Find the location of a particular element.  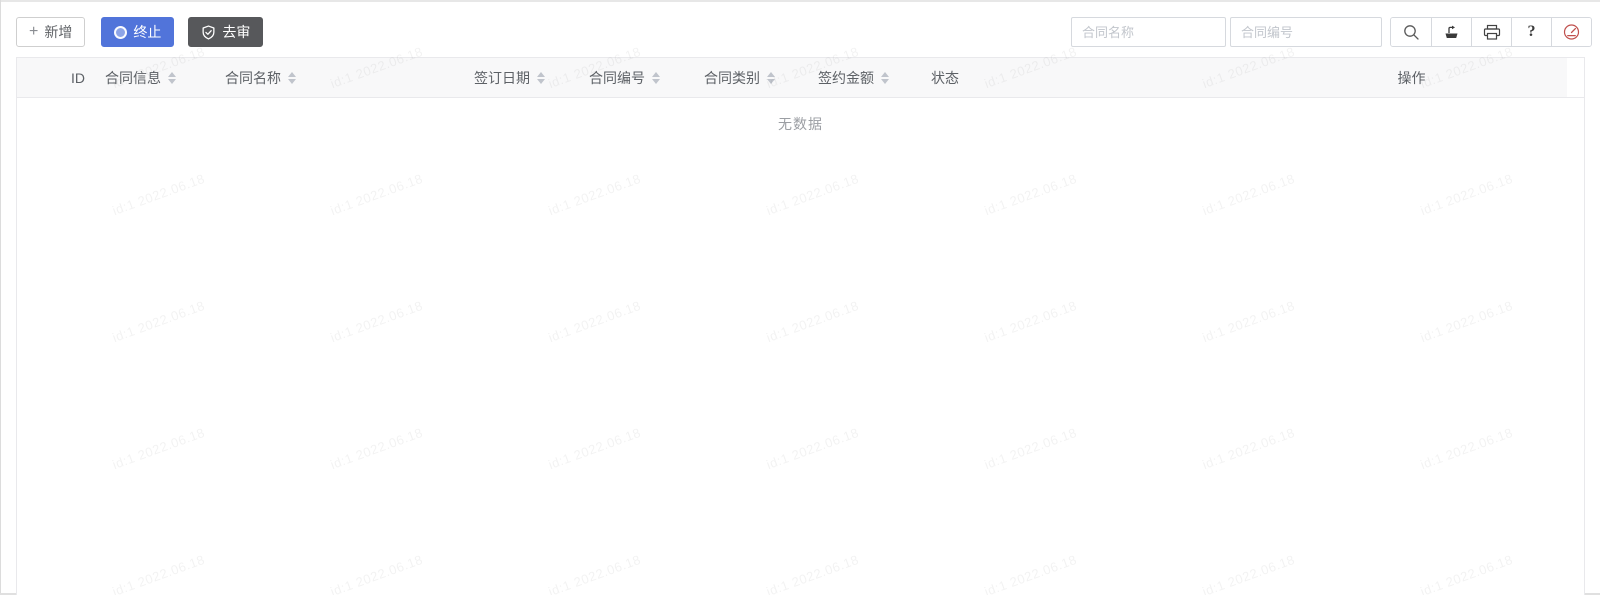

search-icon is located at coordinates (1411, 32).